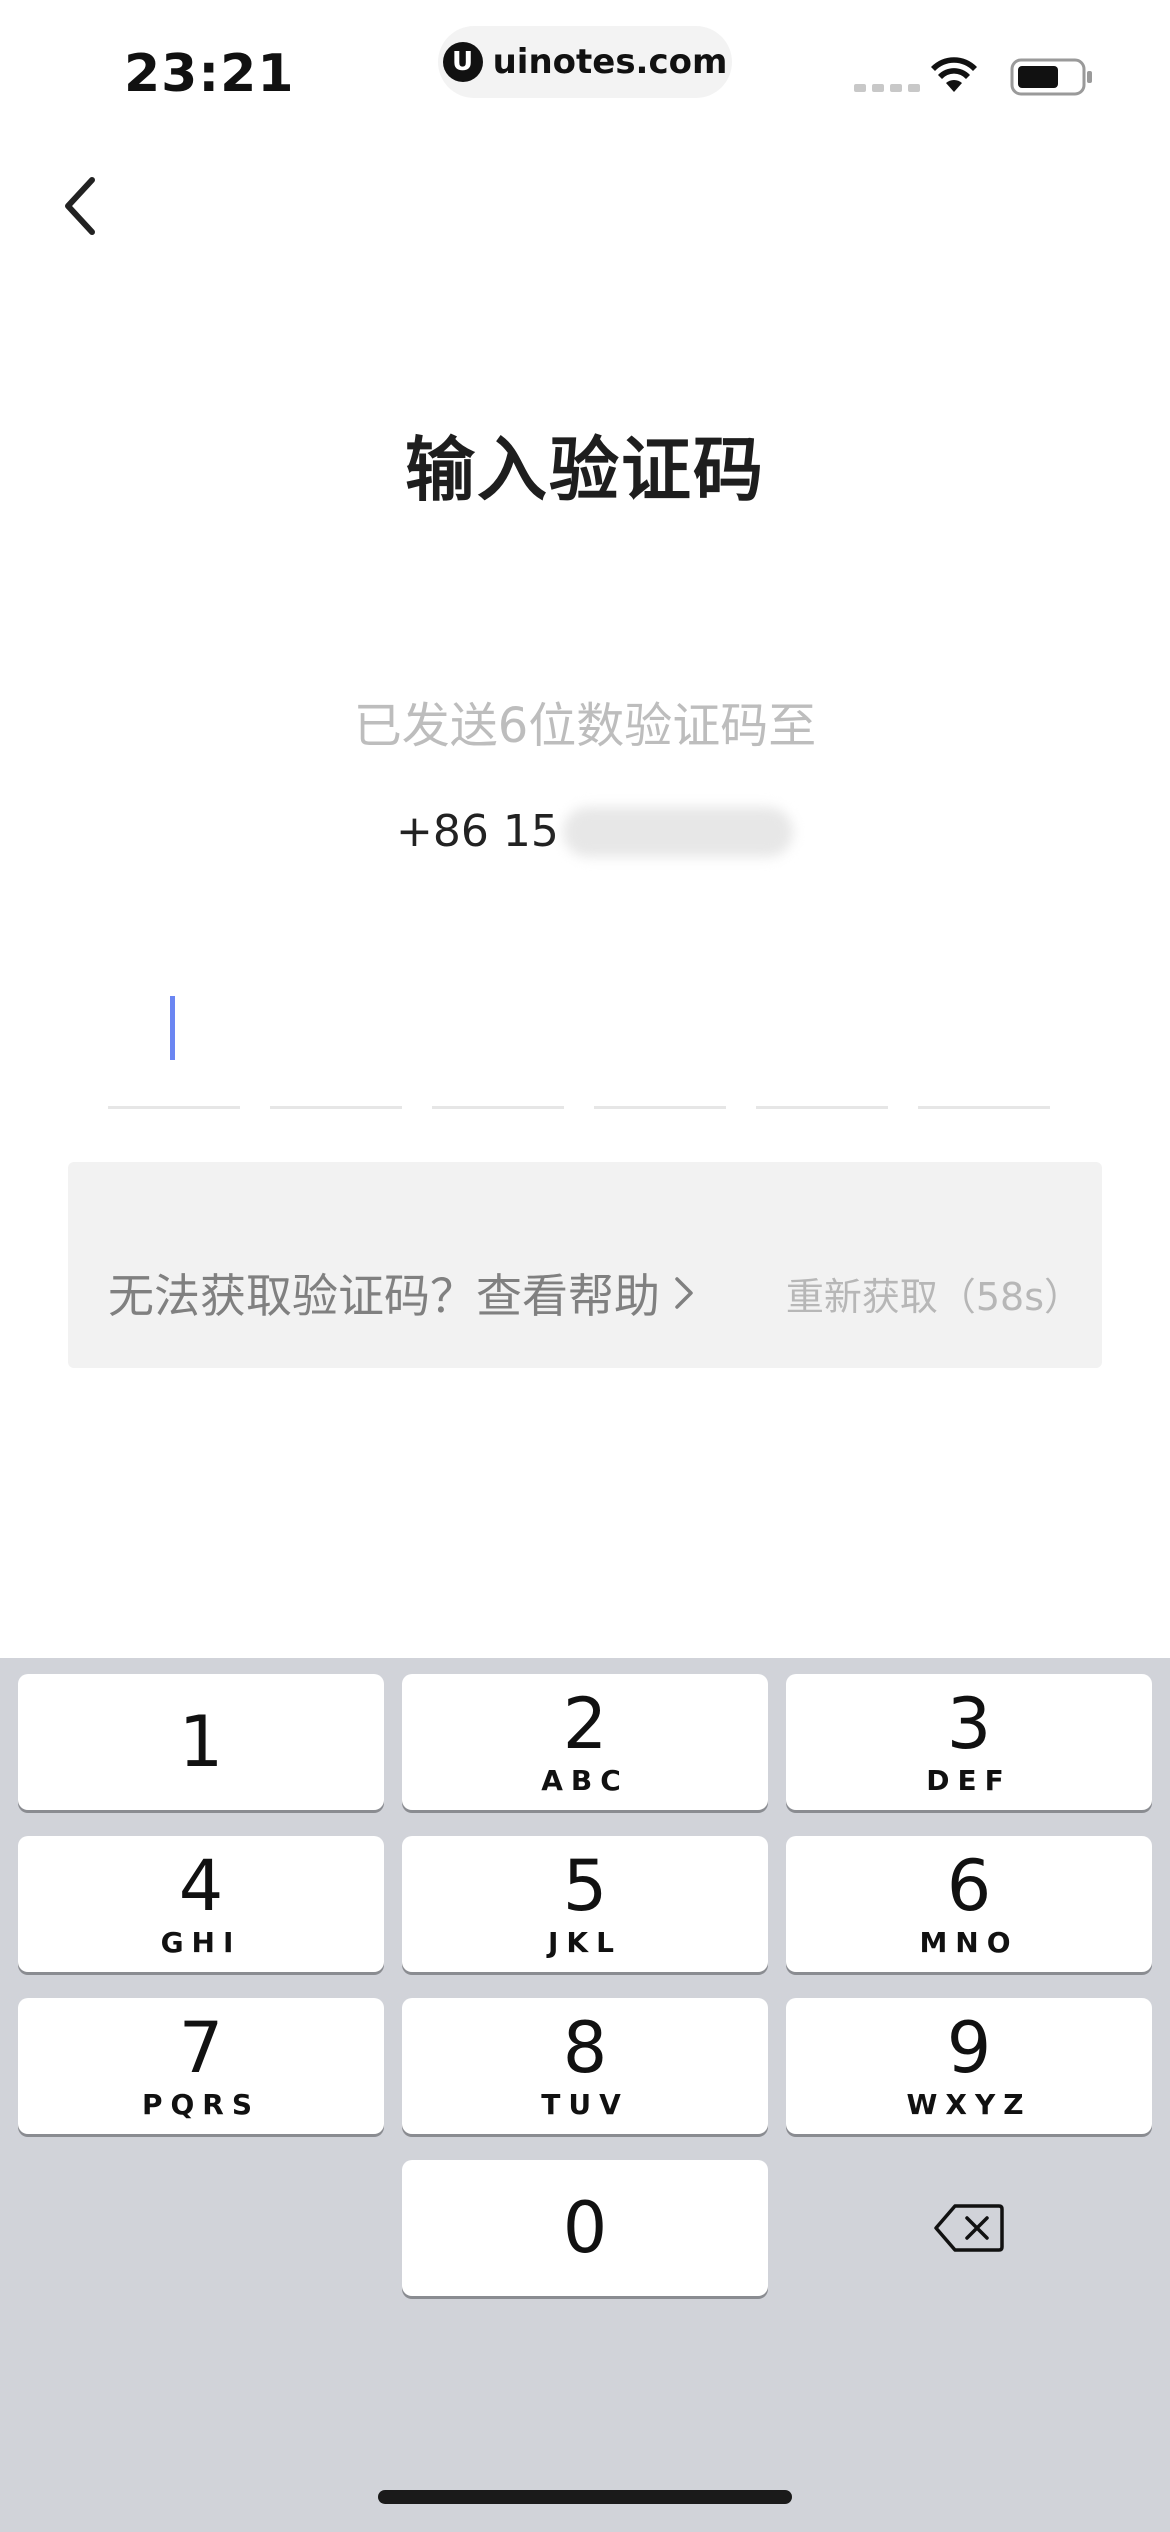 The image size is (1170, 2532). I want to click on help-link: 无法获取验证码？查看帮助, so click(402, 1293).